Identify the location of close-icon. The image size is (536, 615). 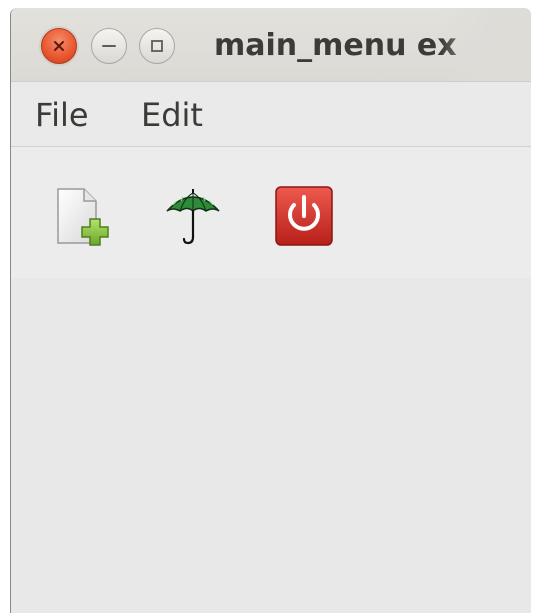
(59, 46).